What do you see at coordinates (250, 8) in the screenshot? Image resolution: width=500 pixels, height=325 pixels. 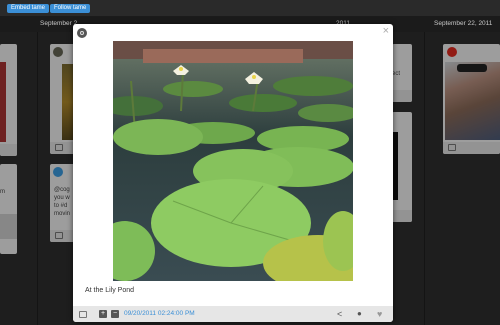 I see `top-toolbar: Embed tame Follow tame` at bounding box center [250, 8].